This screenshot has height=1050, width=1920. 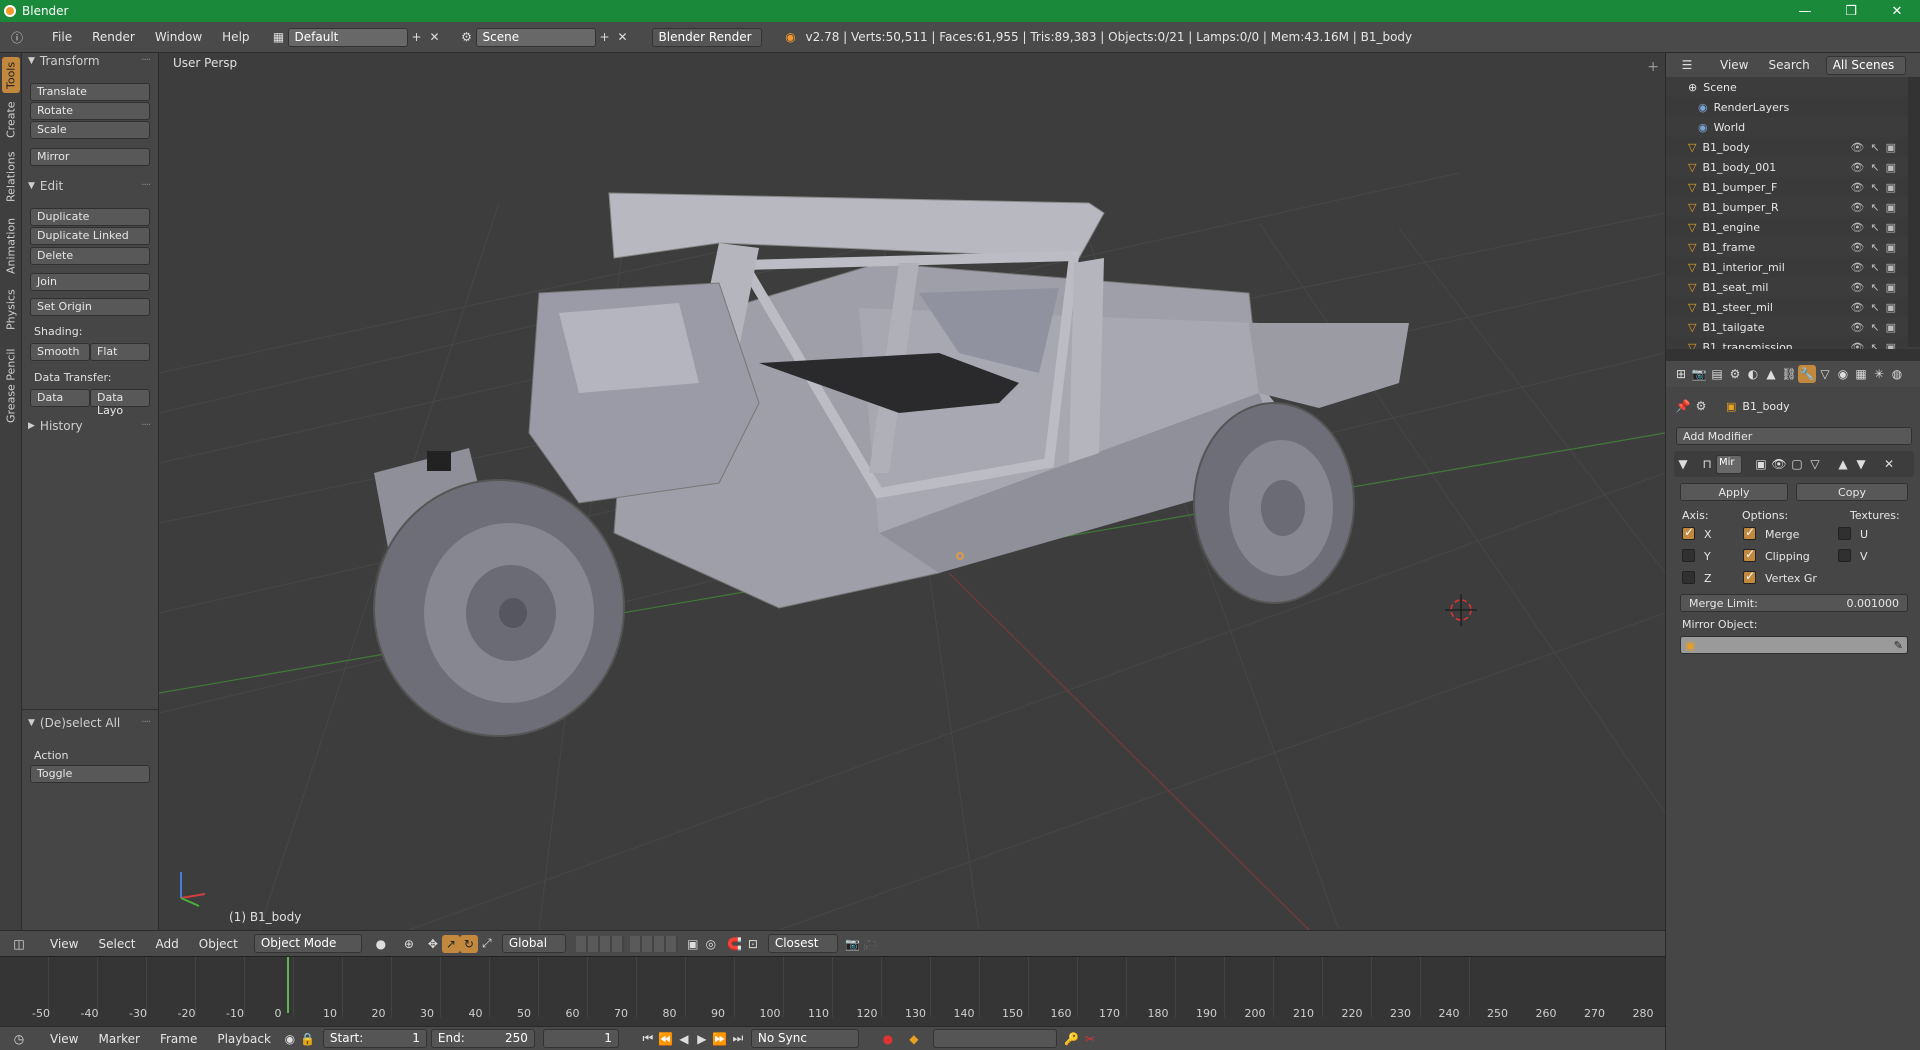 What do you see at coordinates (11, 177) in the screenshot?
I see `tab-relations: Relations` at bounding box center [11, 177].